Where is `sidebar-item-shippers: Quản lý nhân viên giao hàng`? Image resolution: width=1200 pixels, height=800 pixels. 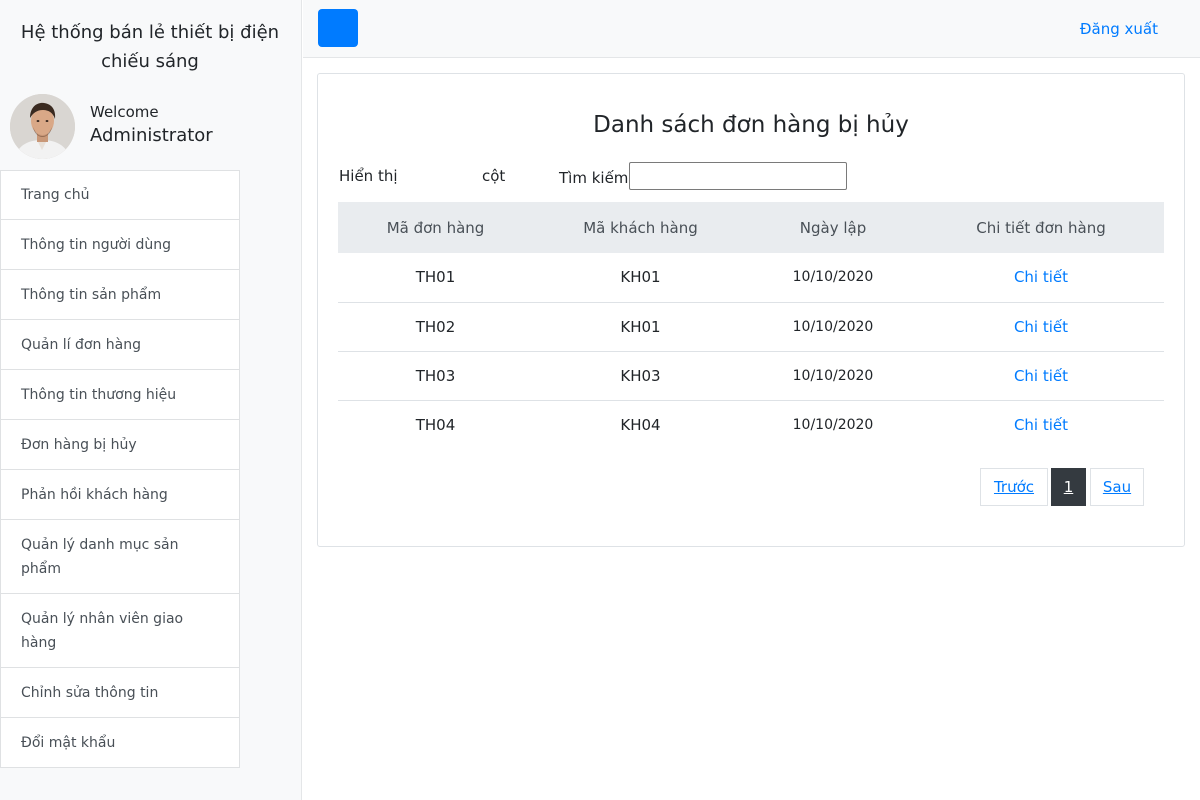 sidebar-item-shippers: Quản lý nhân viên giao hàng is located at coordinates (120, 631).